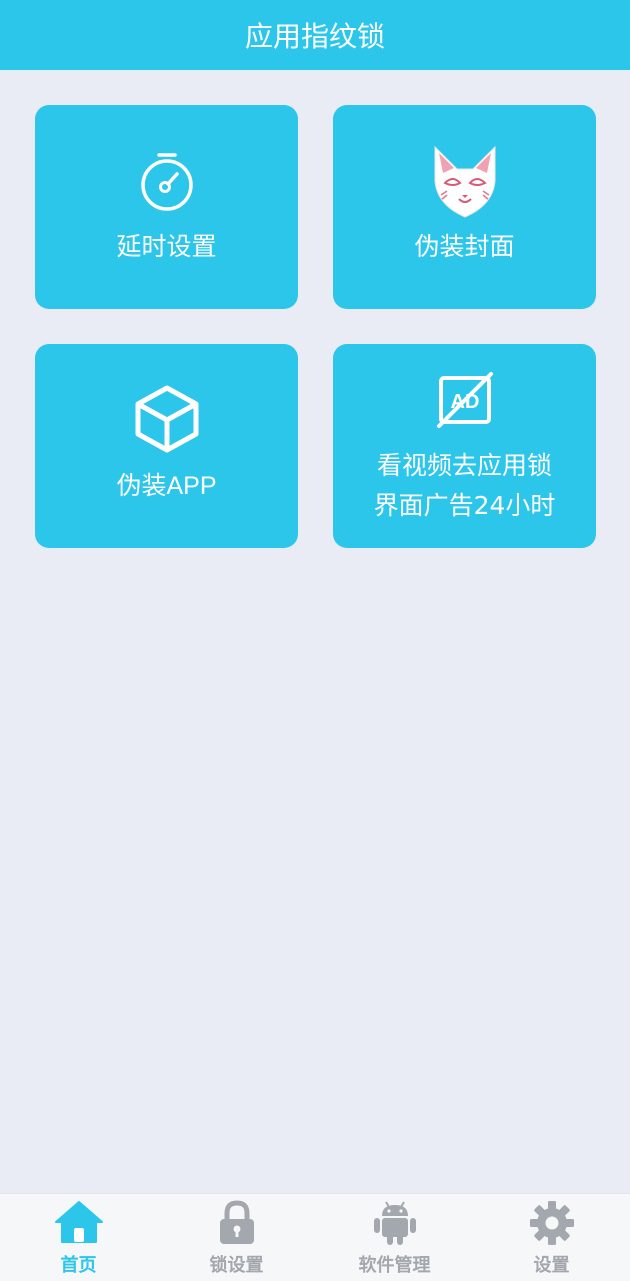 This screenshot has width=630, height=1281. I want to click on lock-icon, so click(236, 1222).